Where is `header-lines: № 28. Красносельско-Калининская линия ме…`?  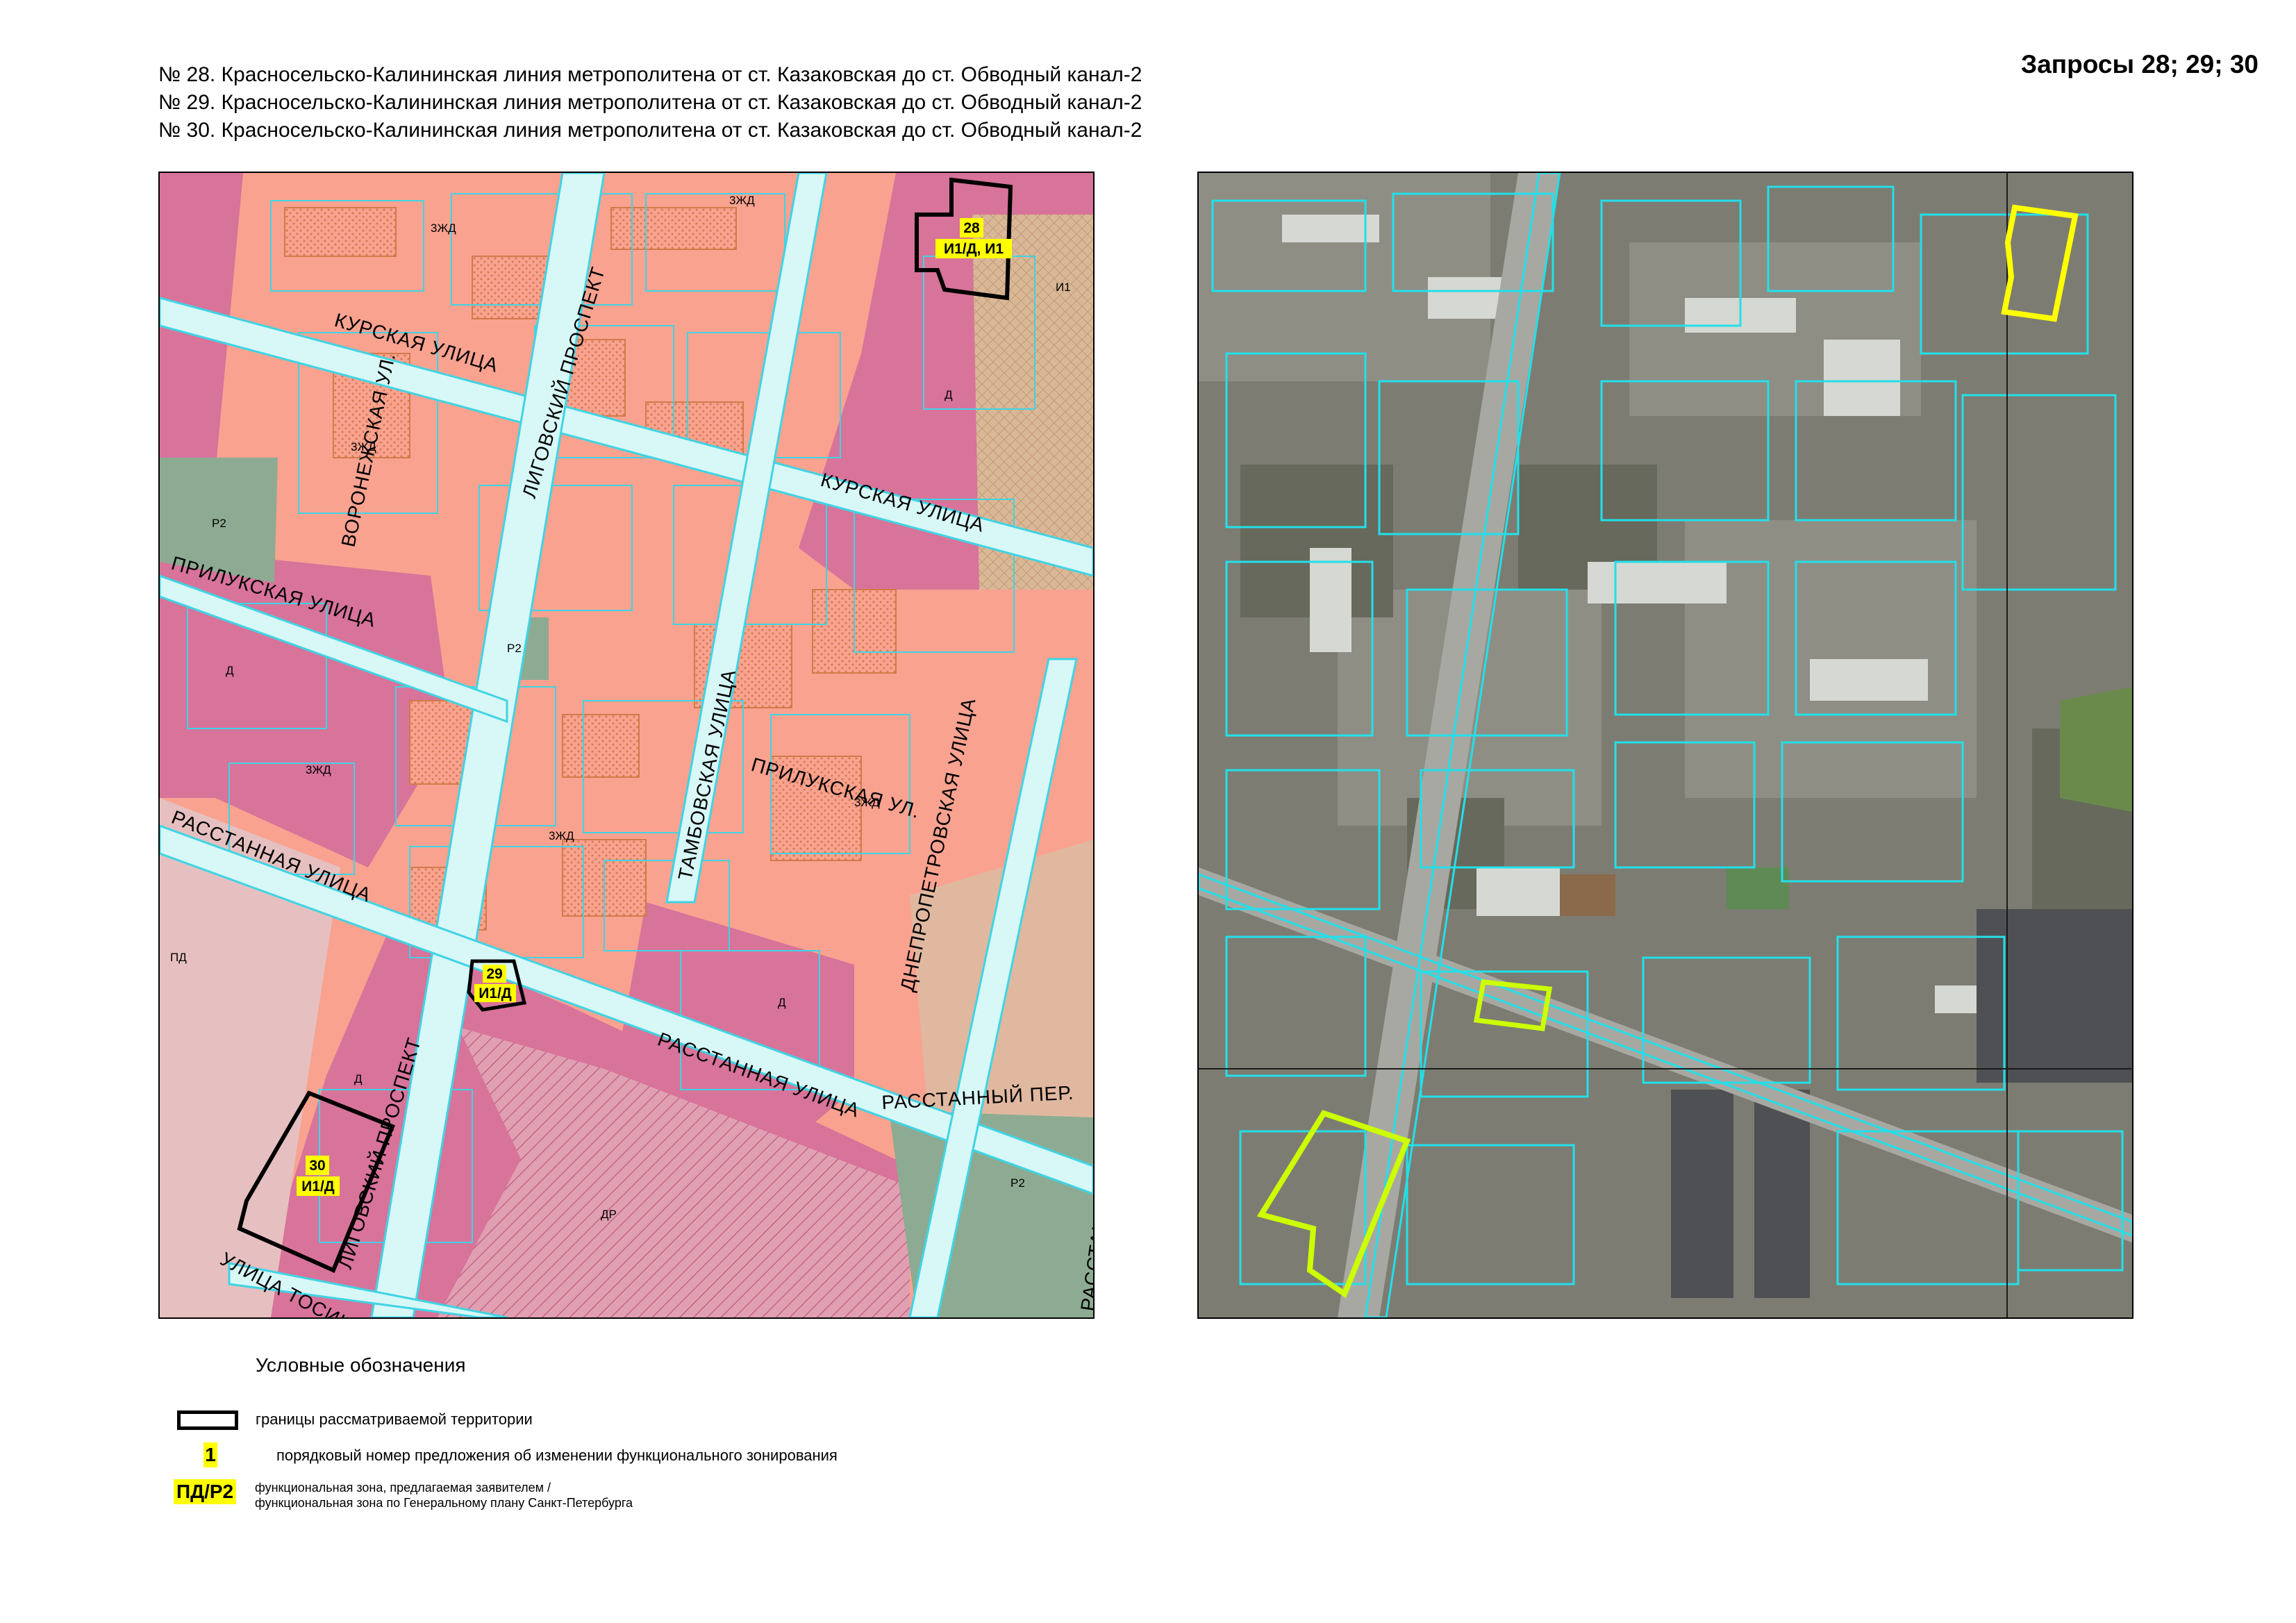
header-lines: № 28. Красносельско-Калининская линия ме… is located at coordinates (650, 102).